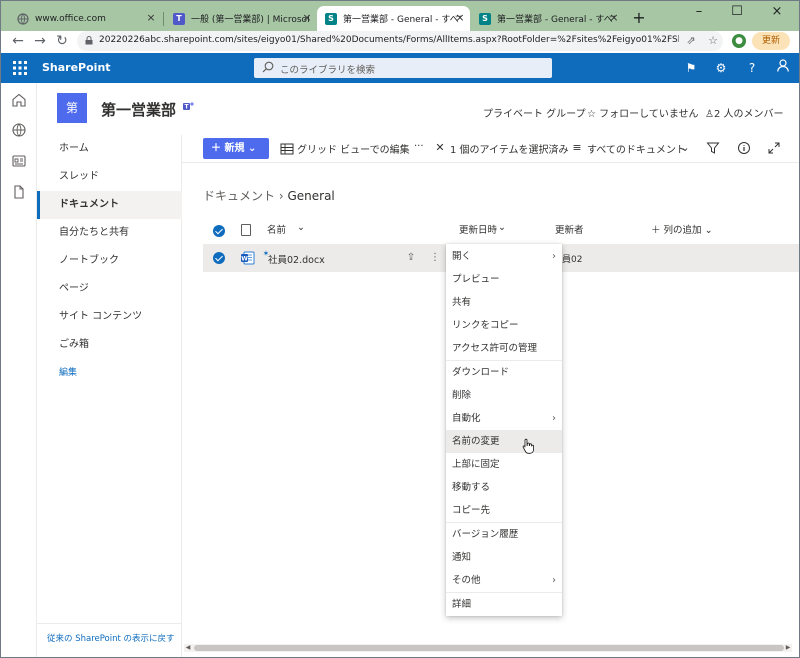  Describe the element at coordinates (748, 114) in the screenshot. I see `members-label: 2 人のメンバー` at that location.